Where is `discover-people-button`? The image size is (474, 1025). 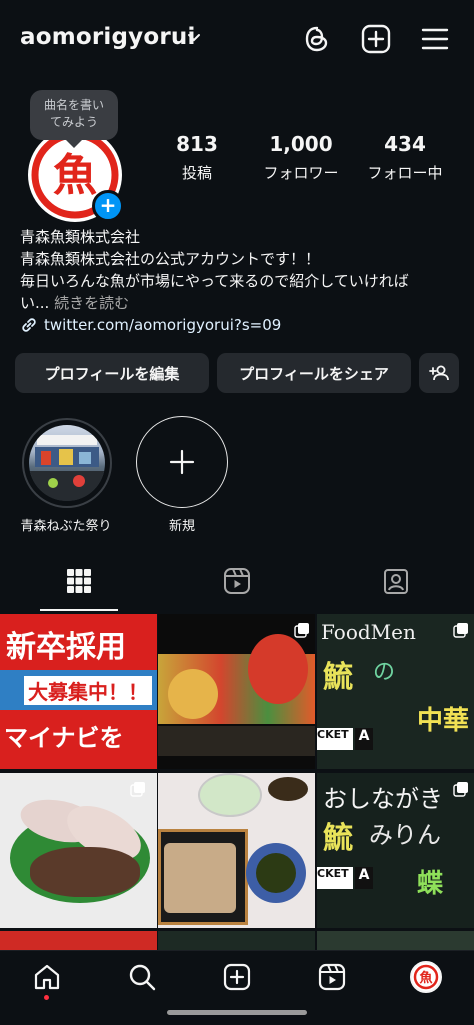
discover-people-button is located at coordinates (439, 373).